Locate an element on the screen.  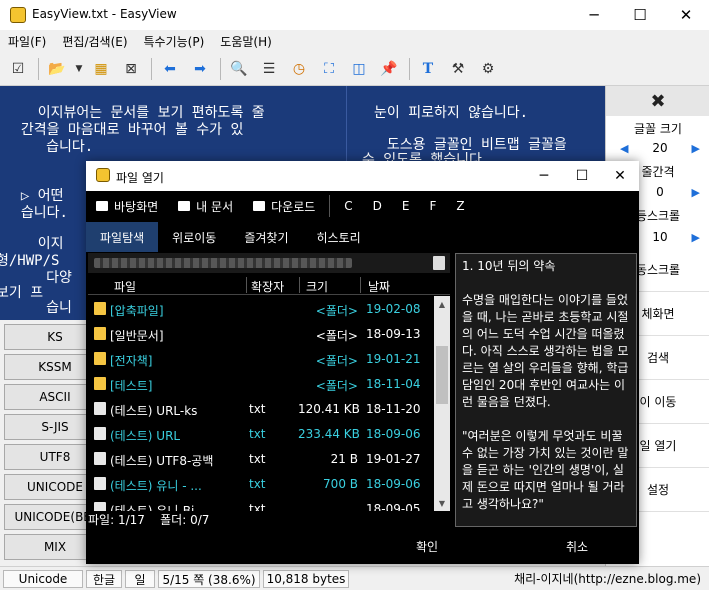
file-date: 19-01-21 is located at coordinates (393, 359).